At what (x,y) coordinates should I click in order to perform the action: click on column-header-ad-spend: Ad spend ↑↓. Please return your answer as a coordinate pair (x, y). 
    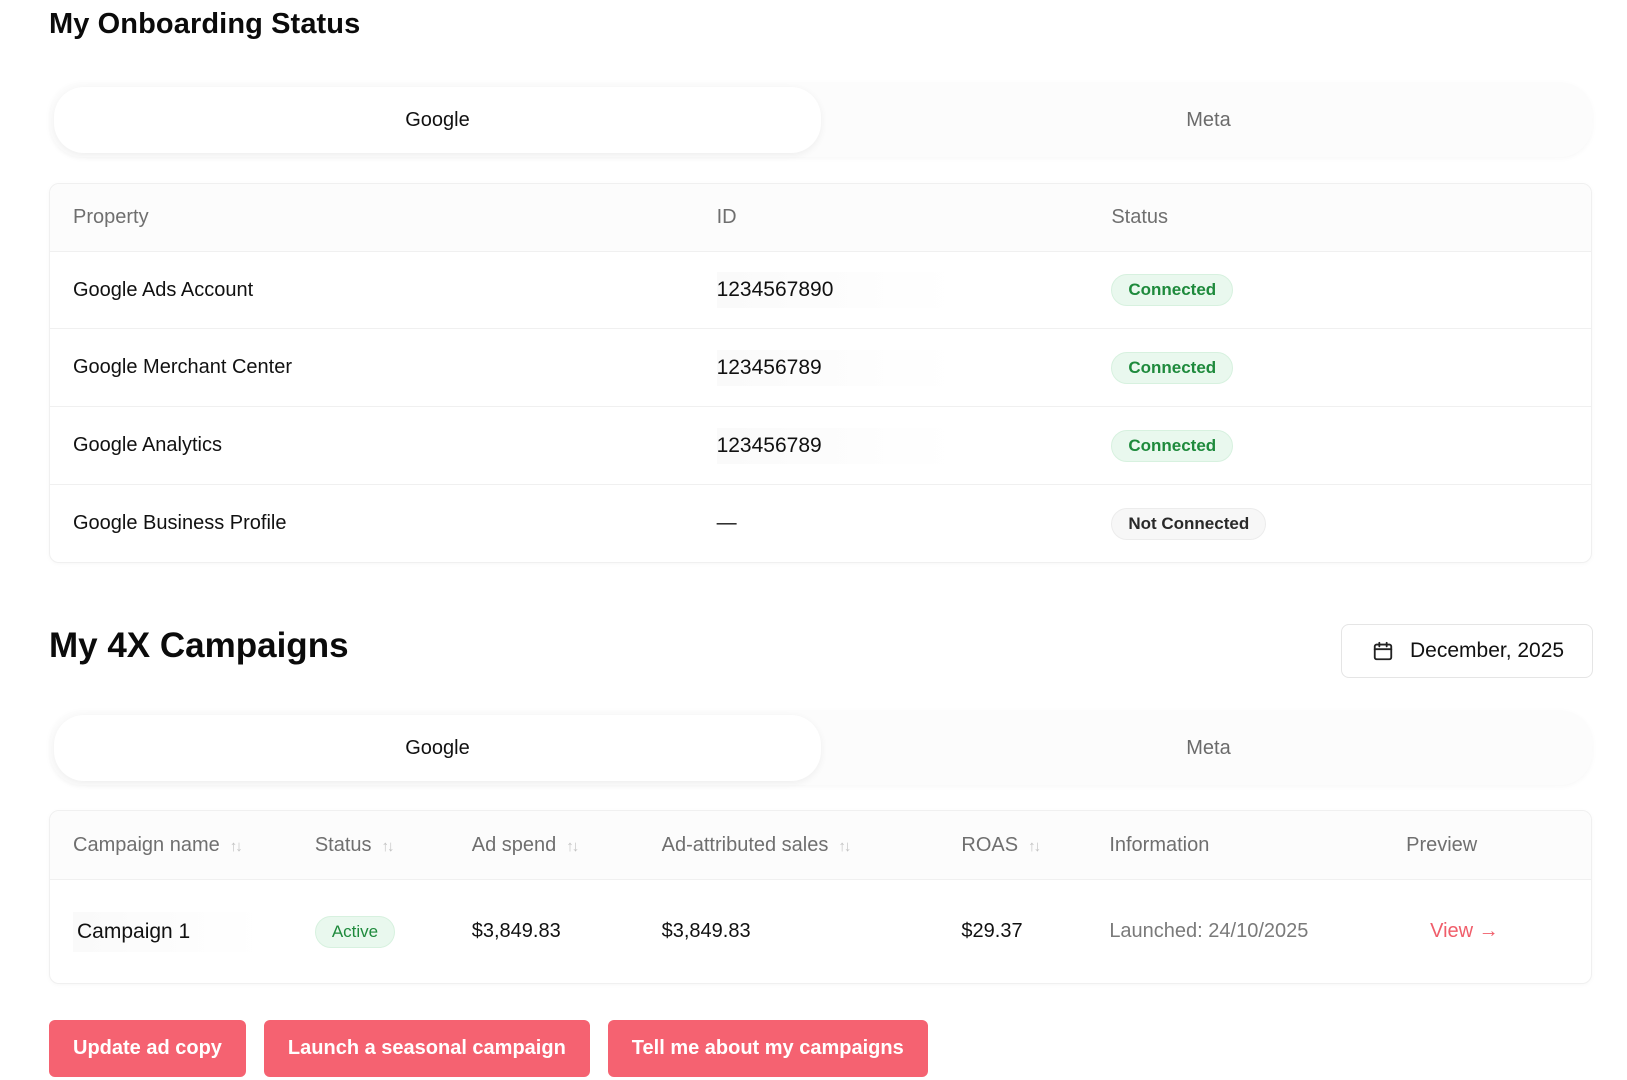
    Looking at the image, I should click on (567, 845).